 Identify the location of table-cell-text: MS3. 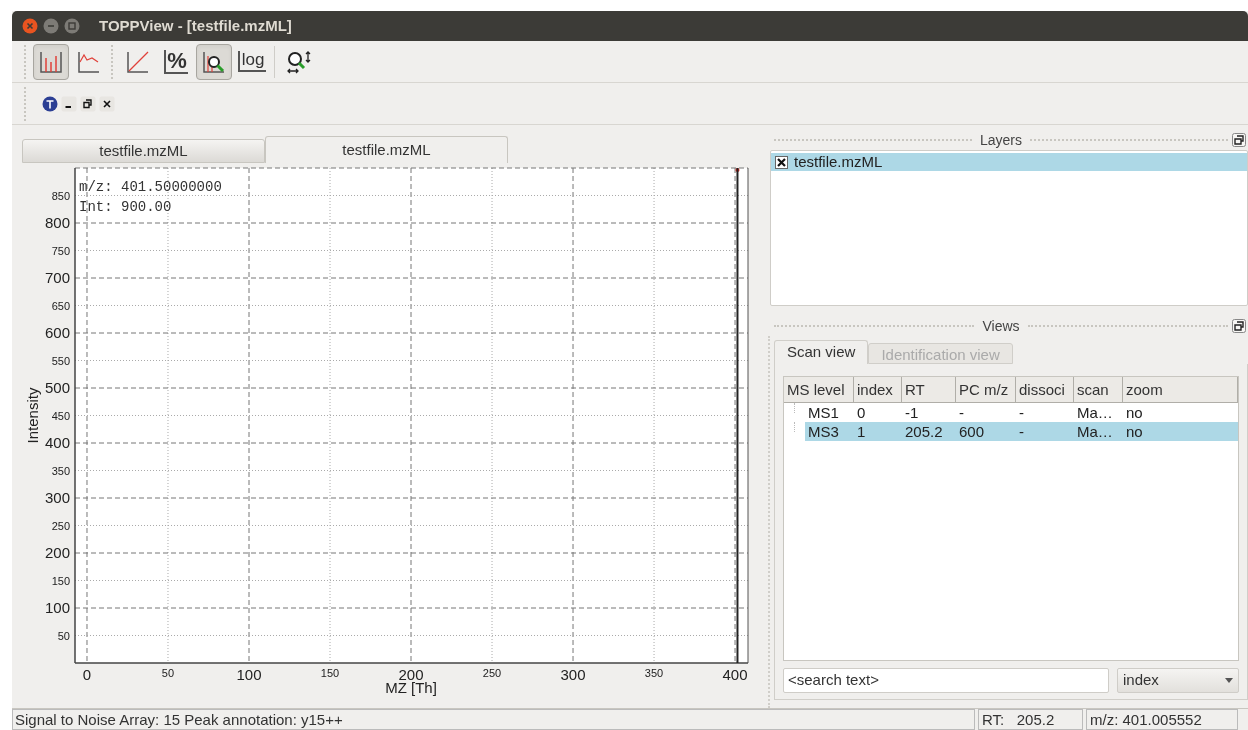
(823, 431).